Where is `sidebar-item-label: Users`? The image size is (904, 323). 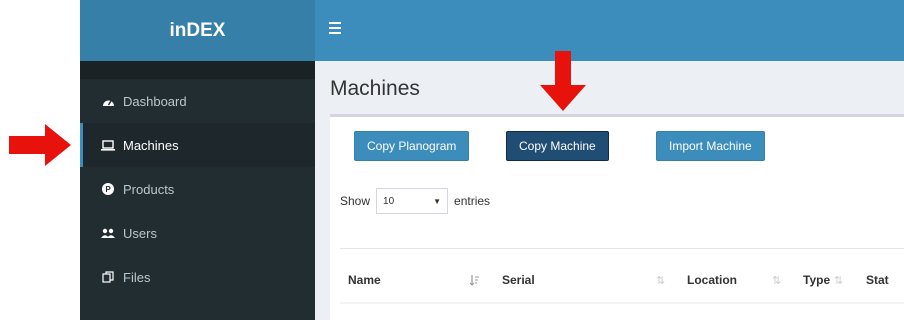 sidebar-item-label: Users is located at coordinates (140, 233).